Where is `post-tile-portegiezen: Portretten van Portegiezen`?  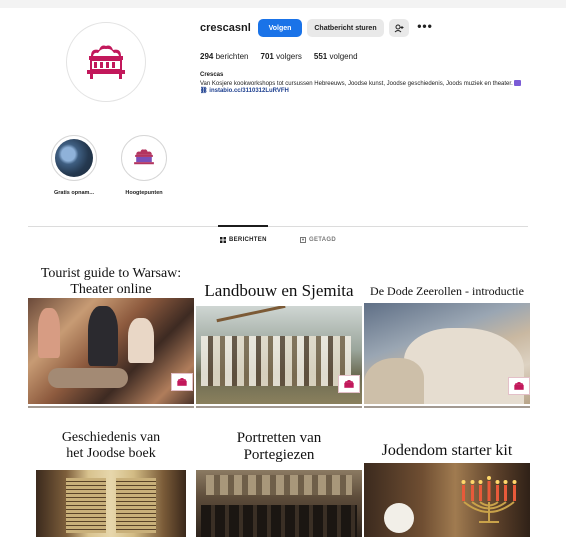 post-tile-portegiezen: Portretten van Portegiezen is located at coordinates (279, 478).